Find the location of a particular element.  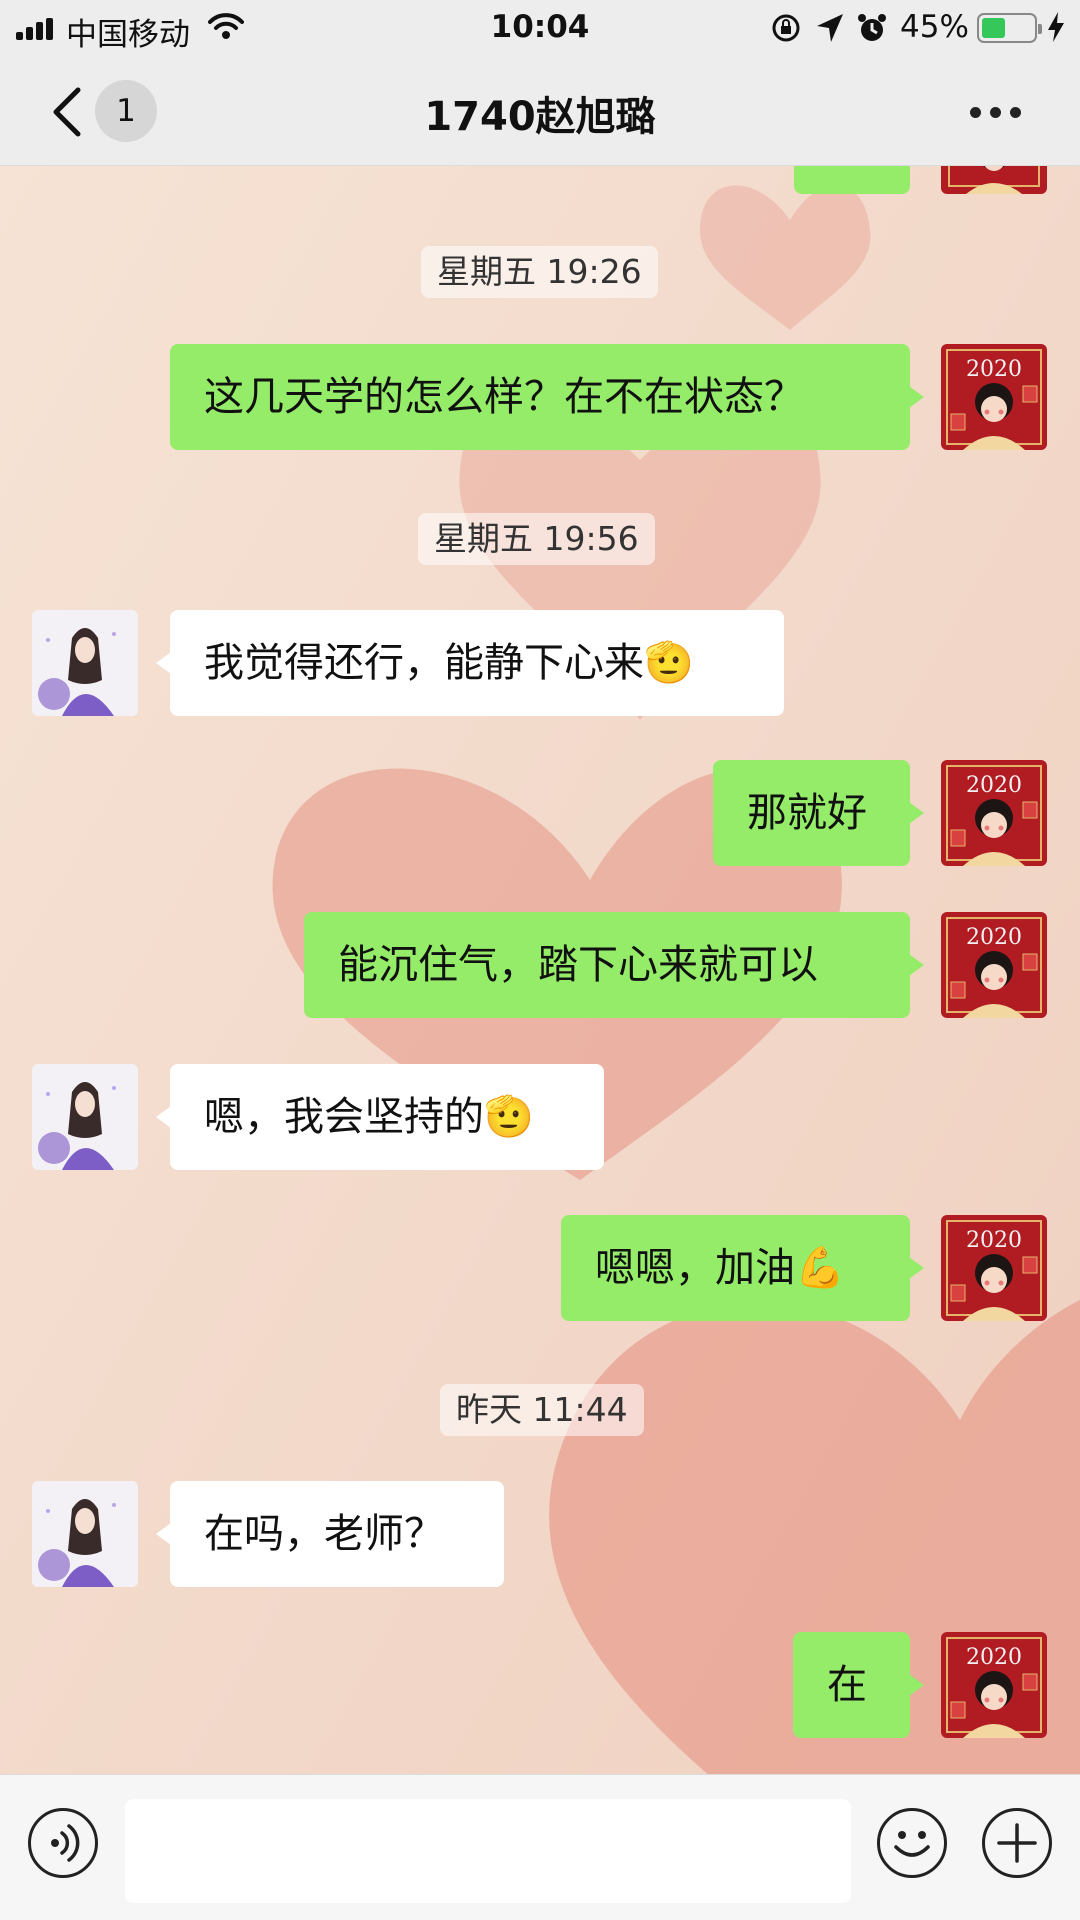

message-bubble: 嗯，我会坚持的🫡 is located at coordinates (380, 1117).